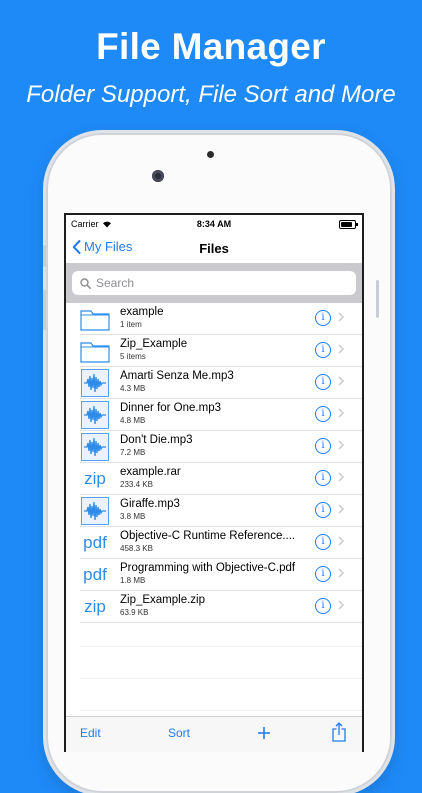  Describe the element at coordinates (221, 511) in the screenshot. I see `list-item: Giraffe.mp3 3.8 MB i` at that location.